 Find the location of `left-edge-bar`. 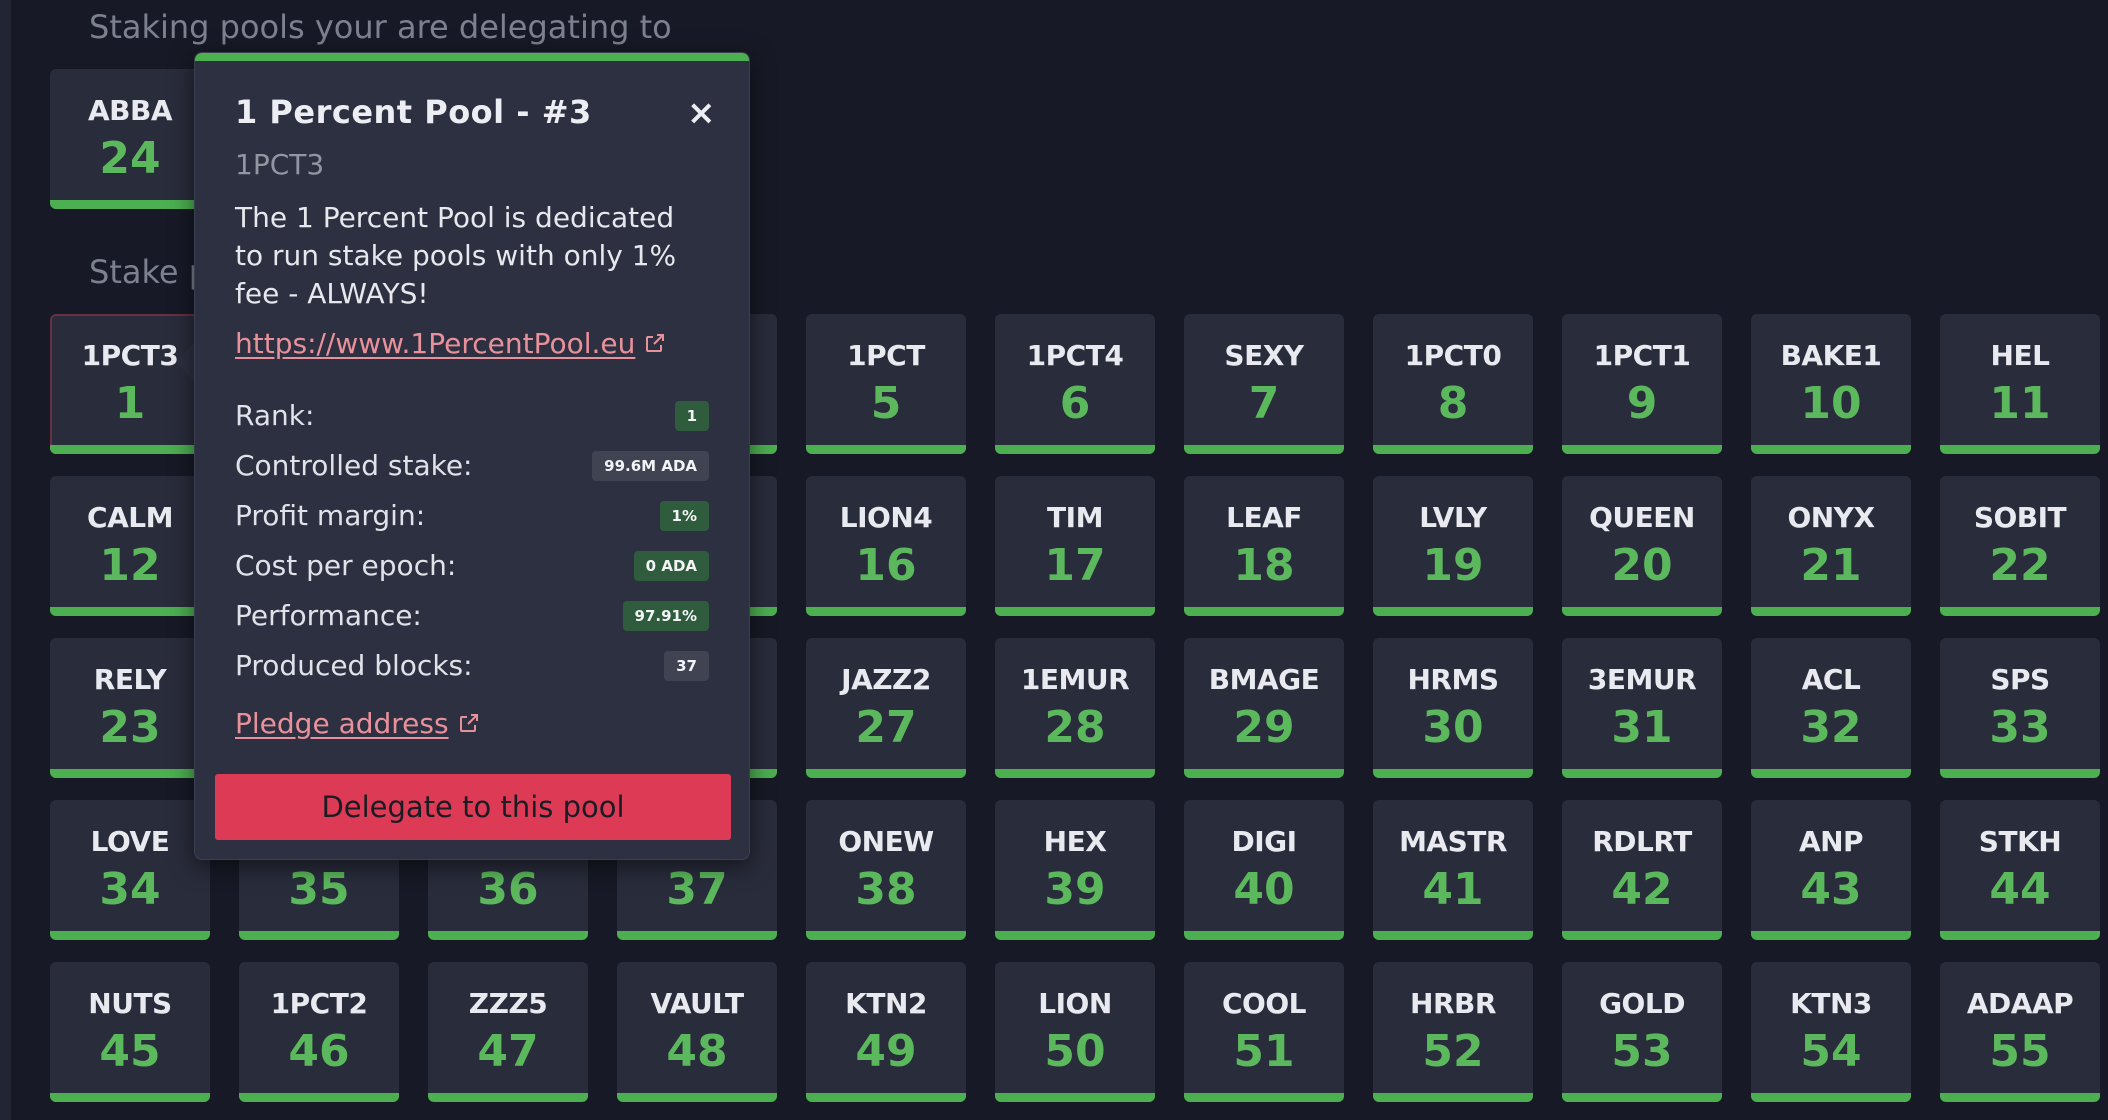

left-edge-bar is located at coordinates (5, 560).